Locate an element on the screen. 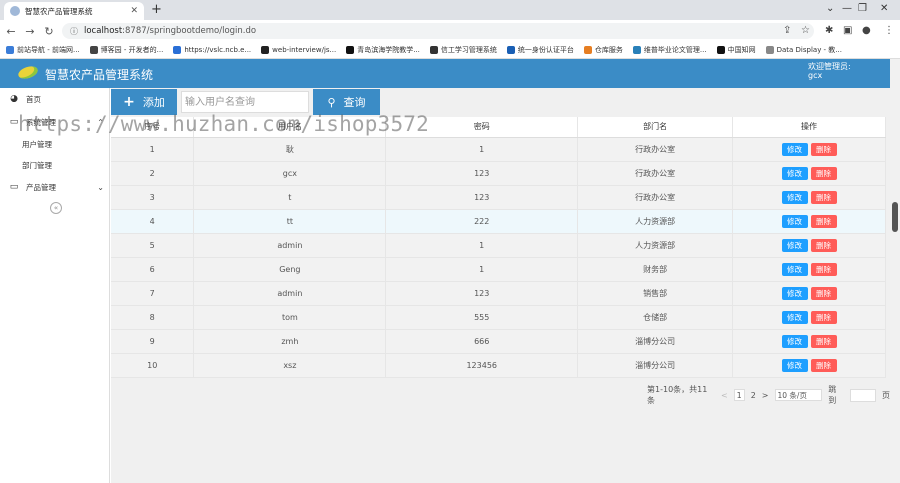  cell-department: 财务部 is located at coordinates (655, 269).